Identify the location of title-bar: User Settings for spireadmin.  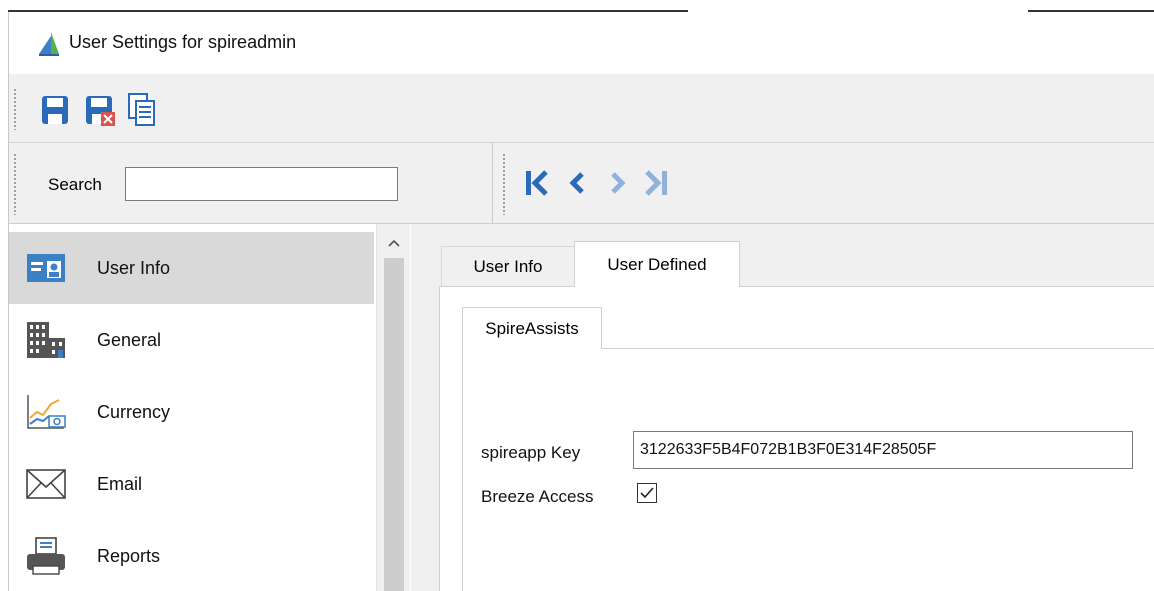
(581, 43).